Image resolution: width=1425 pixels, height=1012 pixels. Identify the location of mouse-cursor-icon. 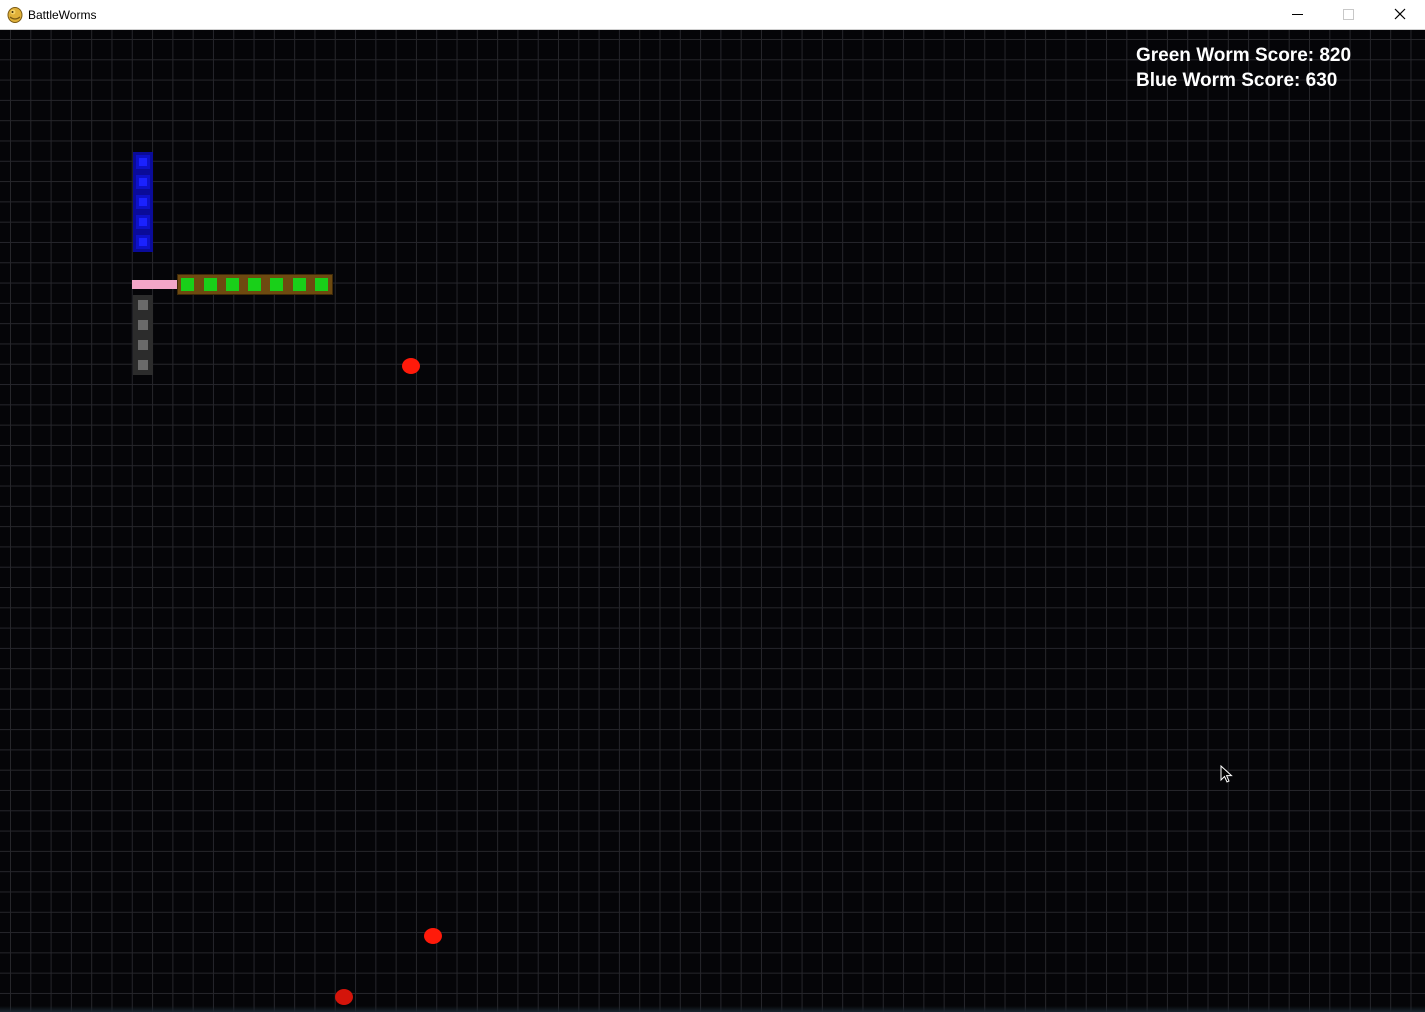
(1226, 774).